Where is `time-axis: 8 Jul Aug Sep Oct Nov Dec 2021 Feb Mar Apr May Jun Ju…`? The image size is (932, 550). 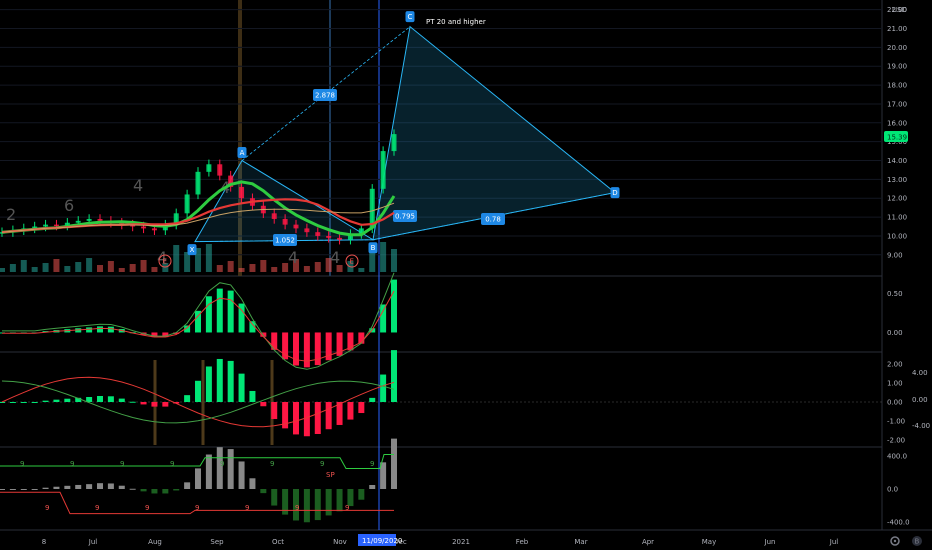
time-axis: 8 Jul Aug Sep Oct Nov Dec 2021 Feb Mar Apr May Jun Ju… is located at coordinates (440, 542).